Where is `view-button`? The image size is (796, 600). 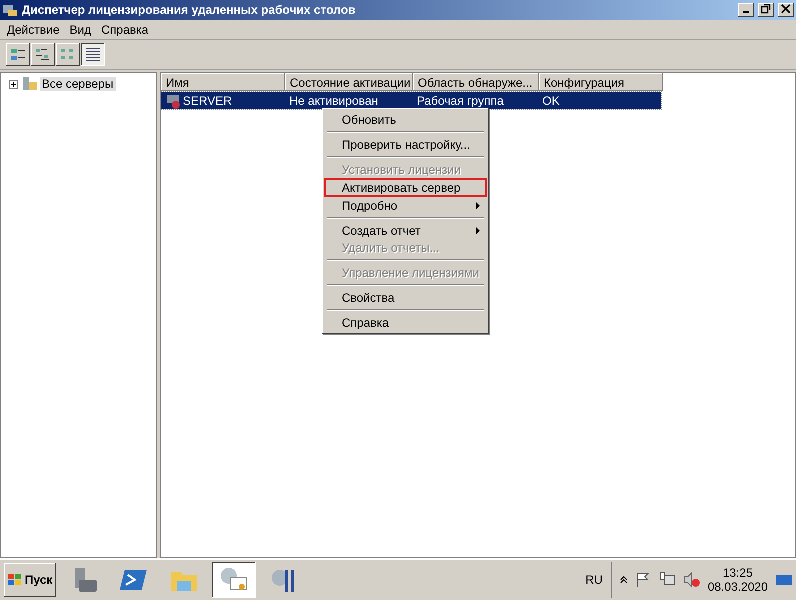
view-button is located at coordinates (93, 54).